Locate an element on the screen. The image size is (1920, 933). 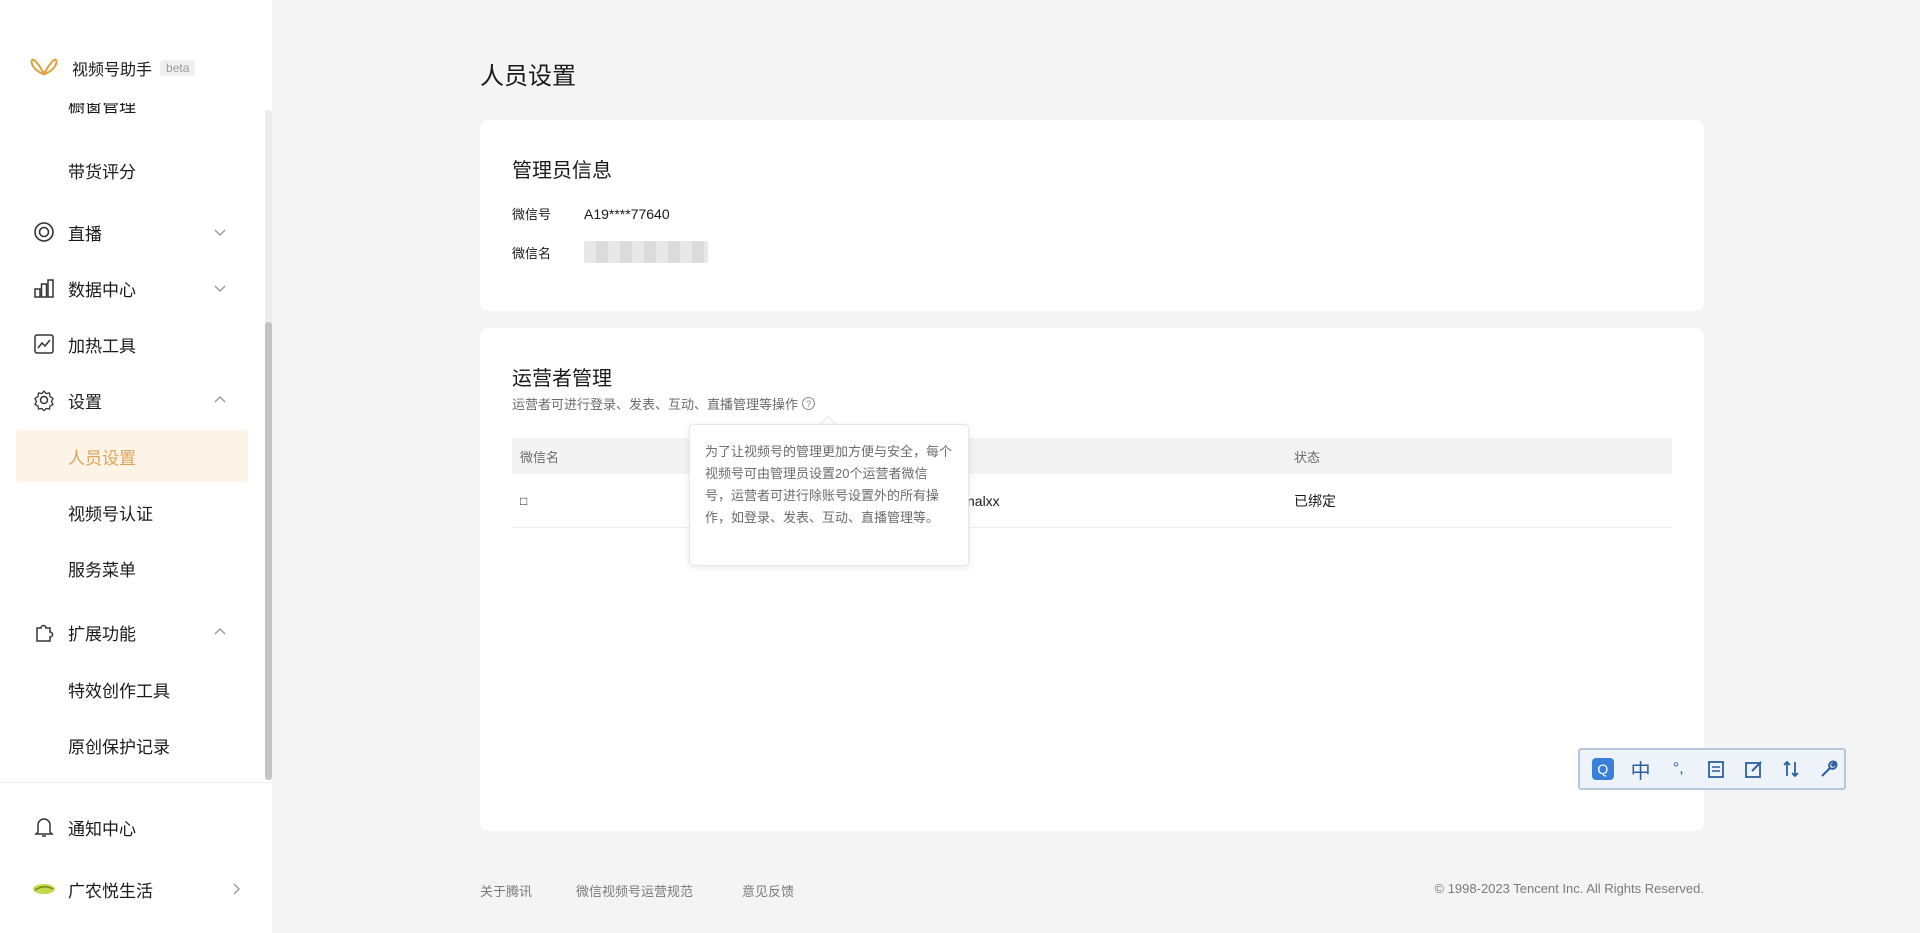
edit-icon is located at coordinates (1753, 769).